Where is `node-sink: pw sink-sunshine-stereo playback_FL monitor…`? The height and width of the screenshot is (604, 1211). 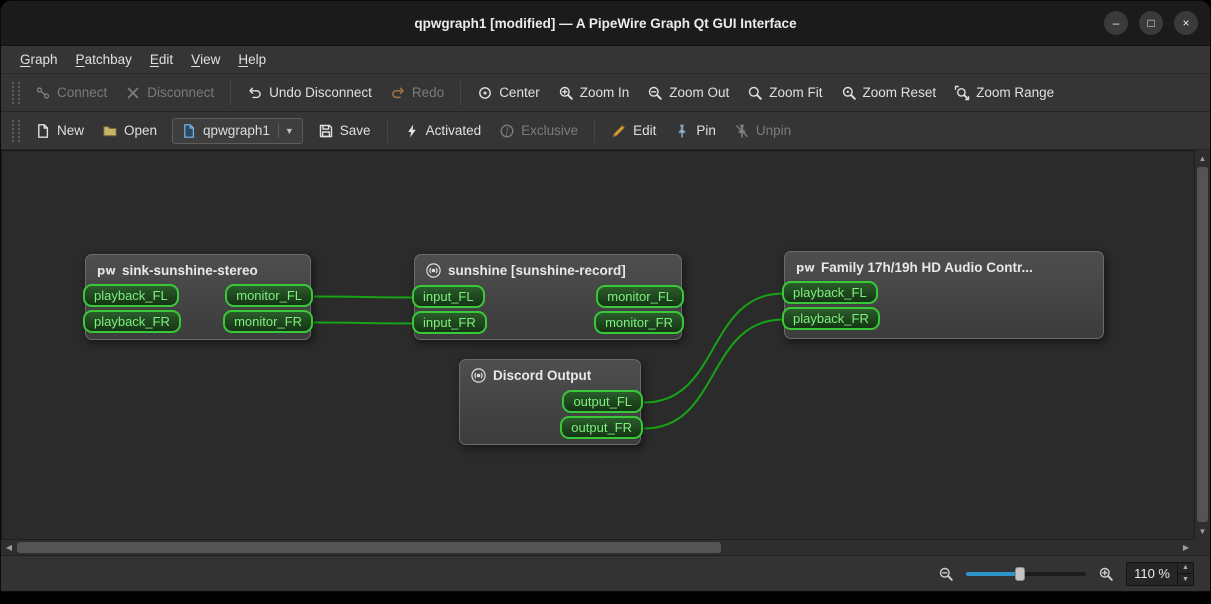 node-sink: pw sink-sunshine-stereo playback_FL monitor… is located at coordinates (198, 297).